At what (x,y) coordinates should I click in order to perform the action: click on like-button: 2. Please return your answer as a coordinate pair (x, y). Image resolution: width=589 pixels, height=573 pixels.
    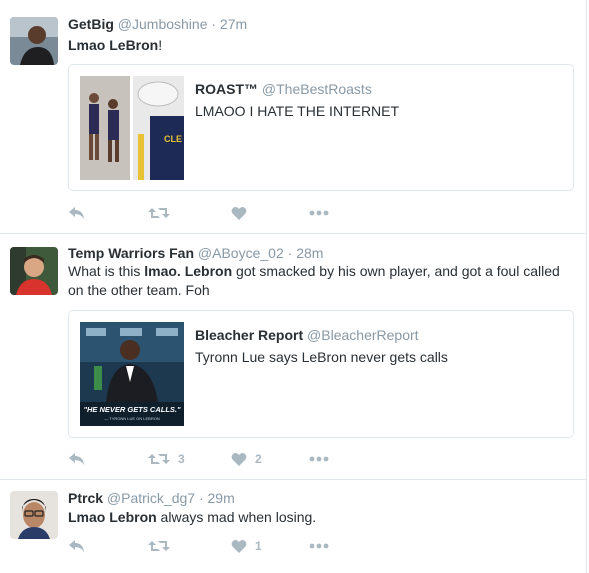
    Looking at the image, I should click on (246, 459).